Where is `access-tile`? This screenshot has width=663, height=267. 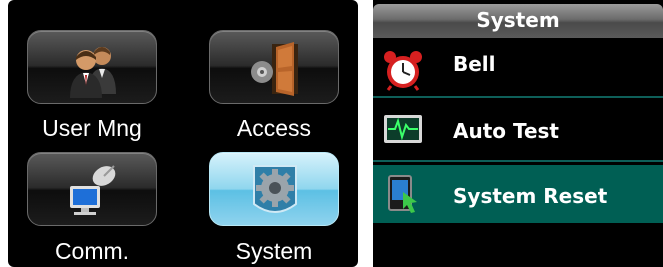
access-tile is located at coordinates (274, 67).